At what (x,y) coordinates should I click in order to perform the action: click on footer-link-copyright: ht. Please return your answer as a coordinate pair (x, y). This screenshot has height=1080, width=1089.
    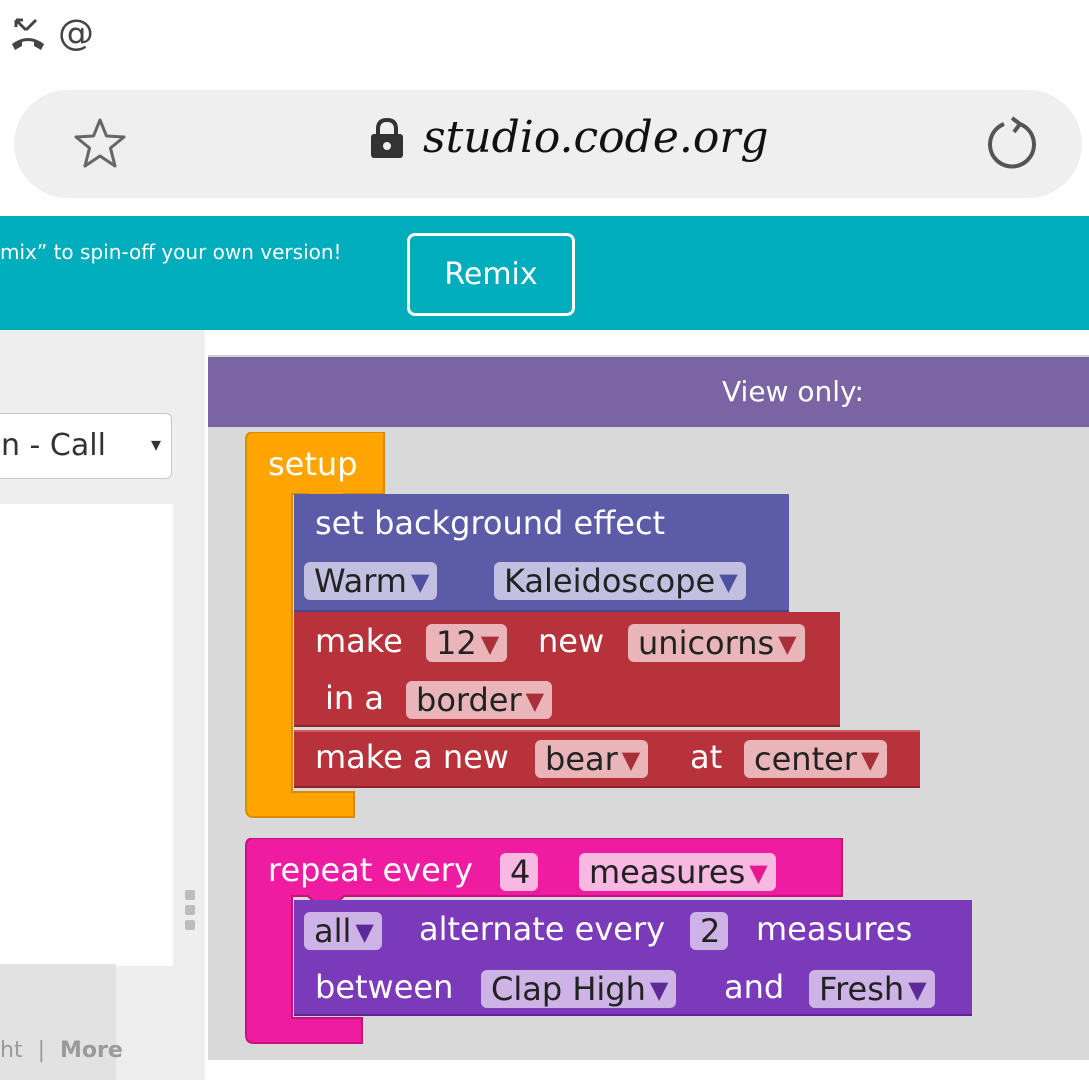
    Looking at the image, I should click on (11, 1050).